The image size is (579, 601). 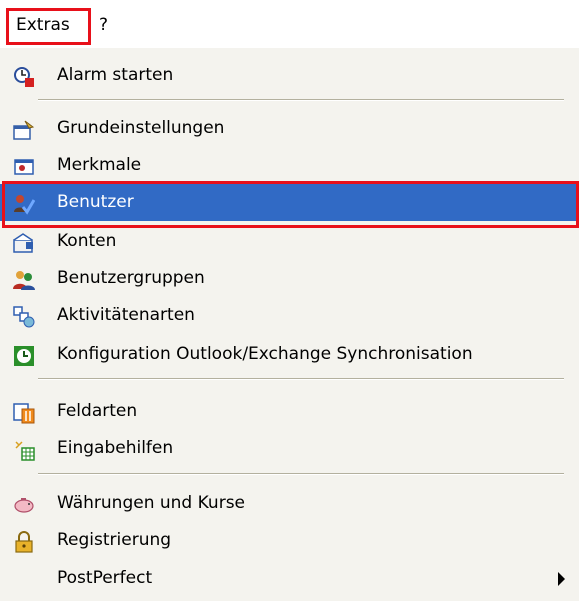 What do you see at coordinates (24, 243) in the screenshot?
I see `accounts-folder-icon` at bounding box center [24, 243].